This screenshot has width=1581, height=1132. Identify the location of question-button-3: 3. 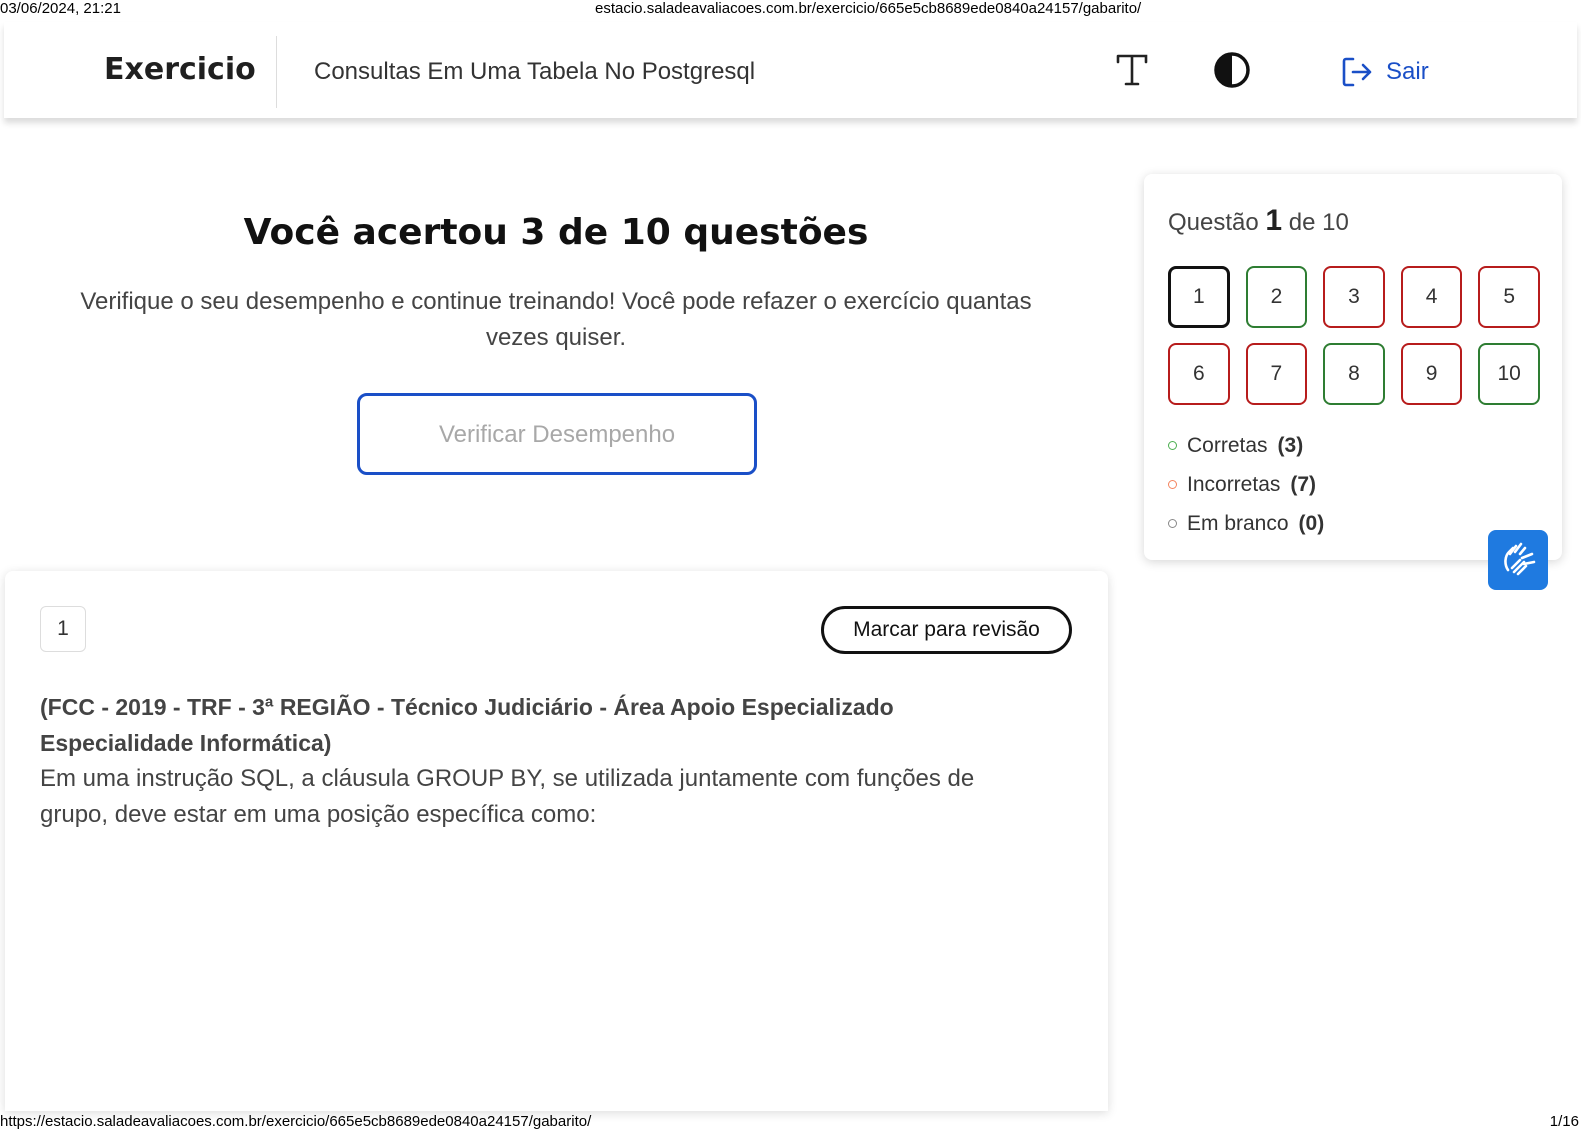
(1354, 297).